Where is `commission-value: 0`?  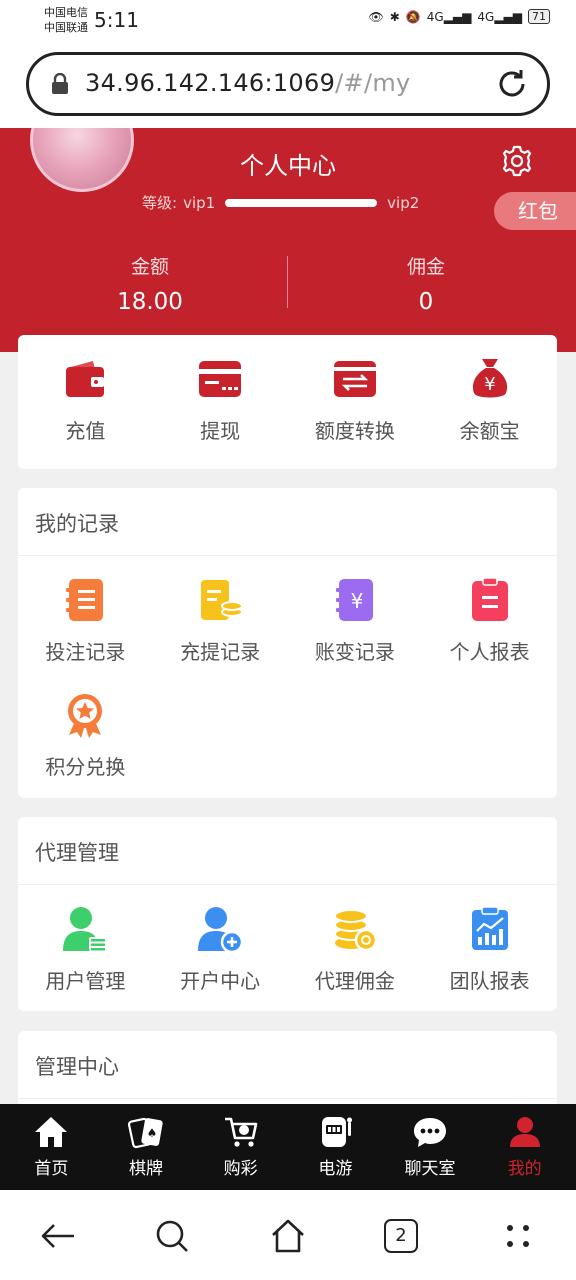
commission-value: 0 is located at coordinates (426, 302).